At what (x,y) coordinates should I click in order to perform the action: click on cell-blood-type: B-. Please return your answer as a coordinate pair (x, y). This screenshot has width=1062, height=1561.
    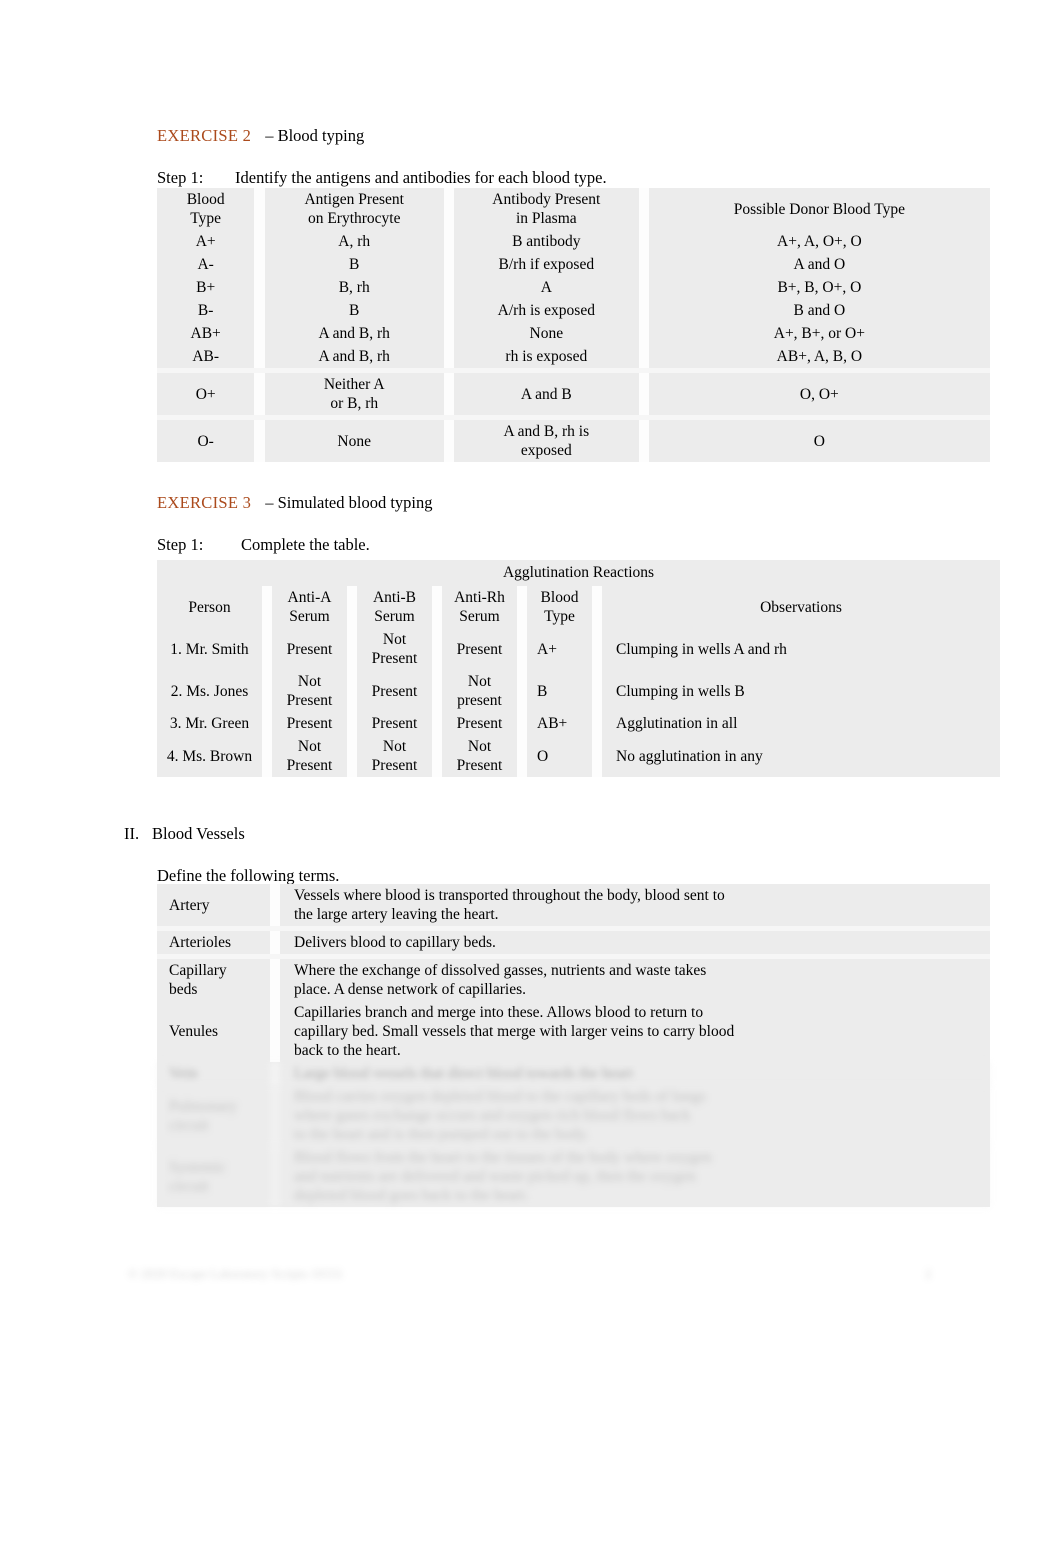
    Looking at the image, I should click on (206, 310).